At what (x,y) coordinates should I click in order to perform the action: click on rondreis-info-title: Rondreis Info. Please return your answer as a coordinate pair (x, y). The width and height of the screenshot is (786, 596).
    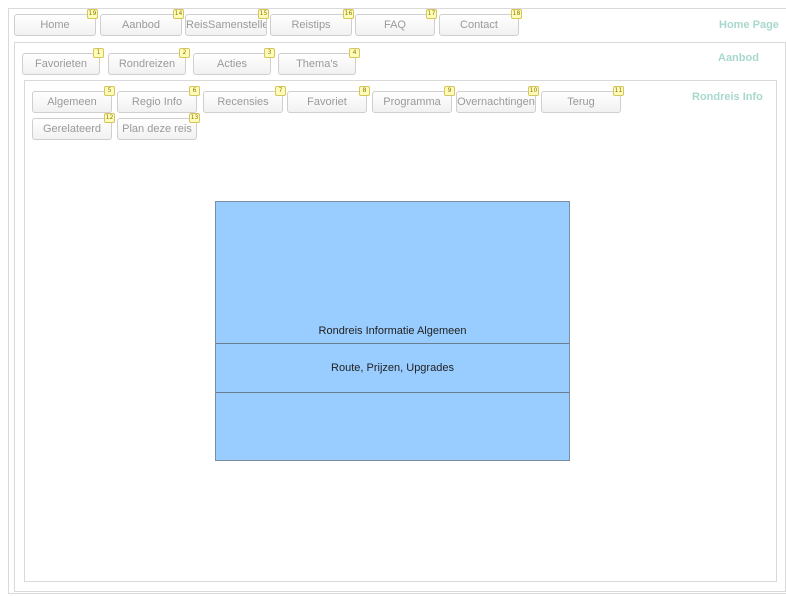
    Looking at the image, I should click on (727, 97).